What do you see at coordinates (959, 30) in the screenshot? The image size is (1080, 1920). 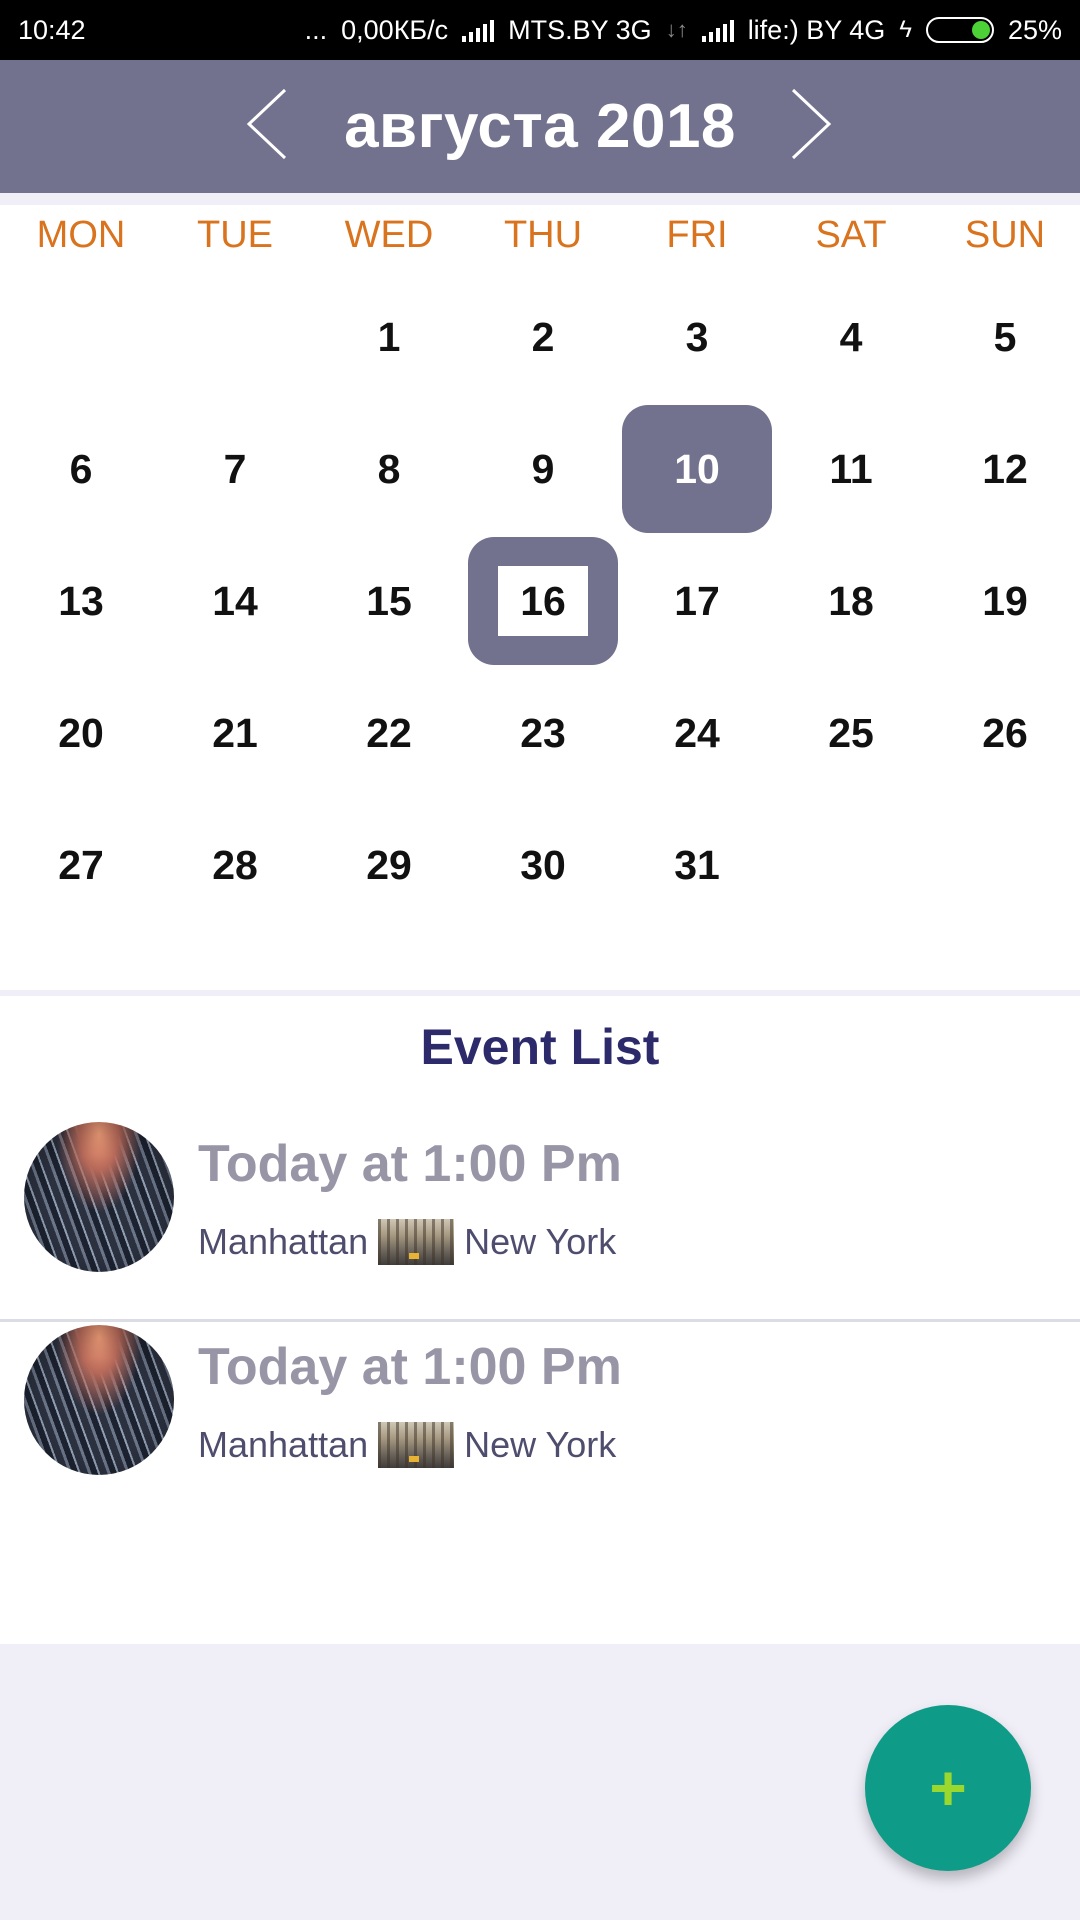 I see `battery-icon` at bounding box center [959, 30].